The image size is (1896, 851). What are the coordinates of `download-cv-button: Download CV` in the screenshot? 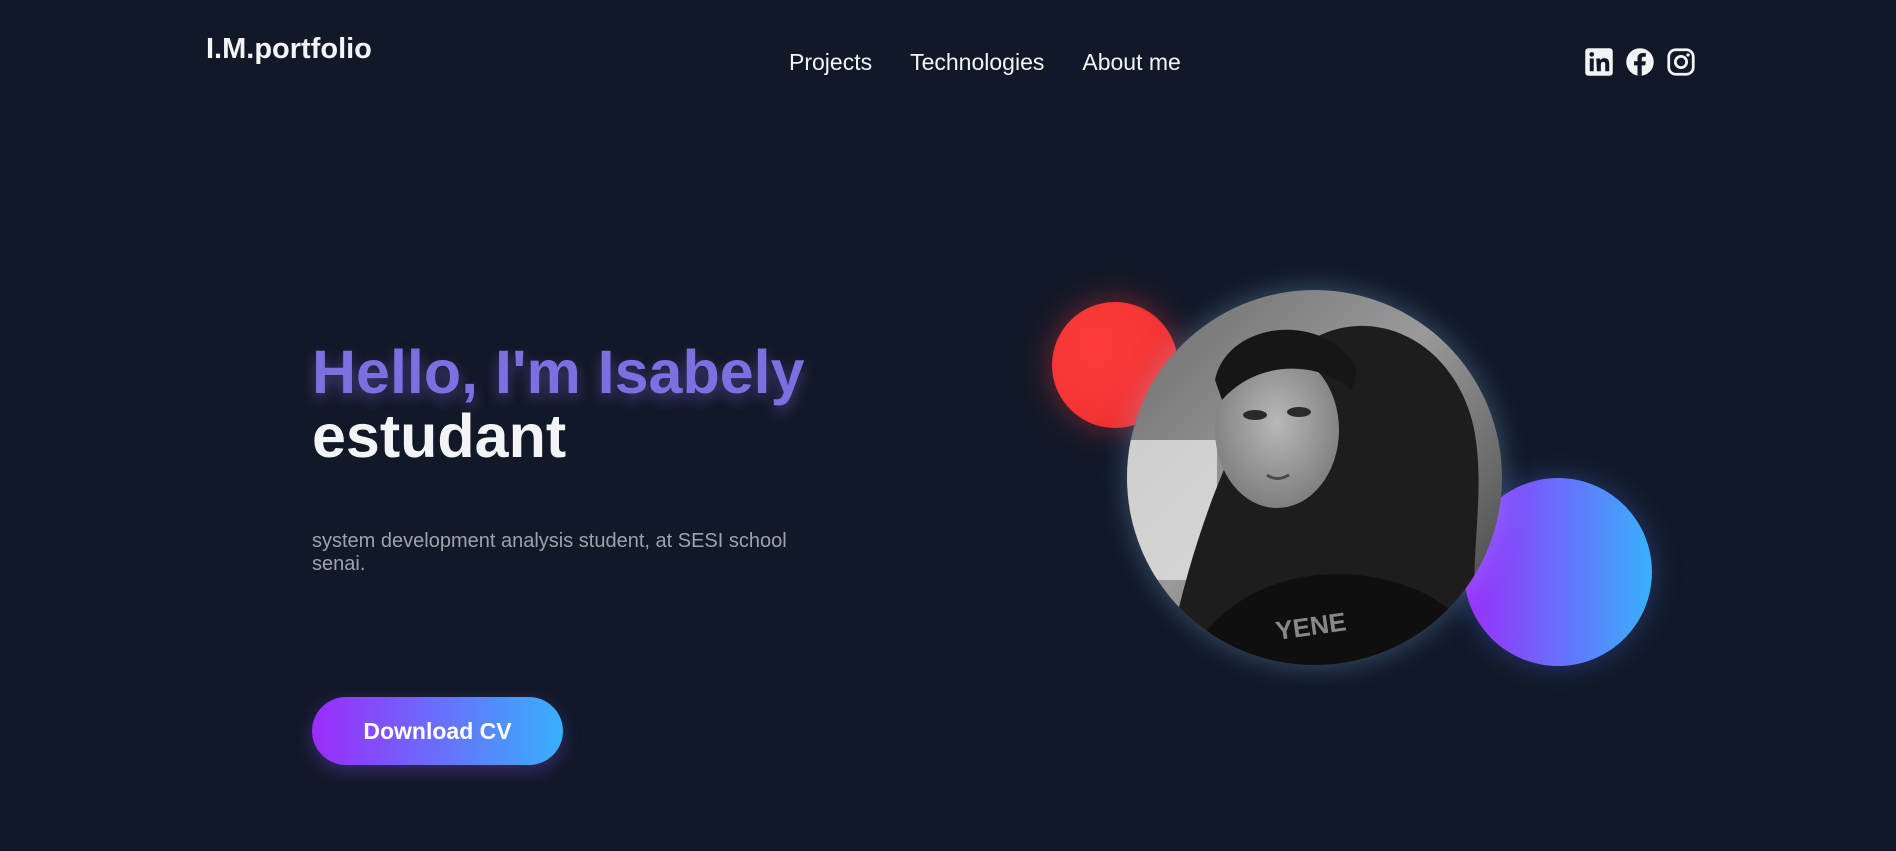 It's located at (437, 731).